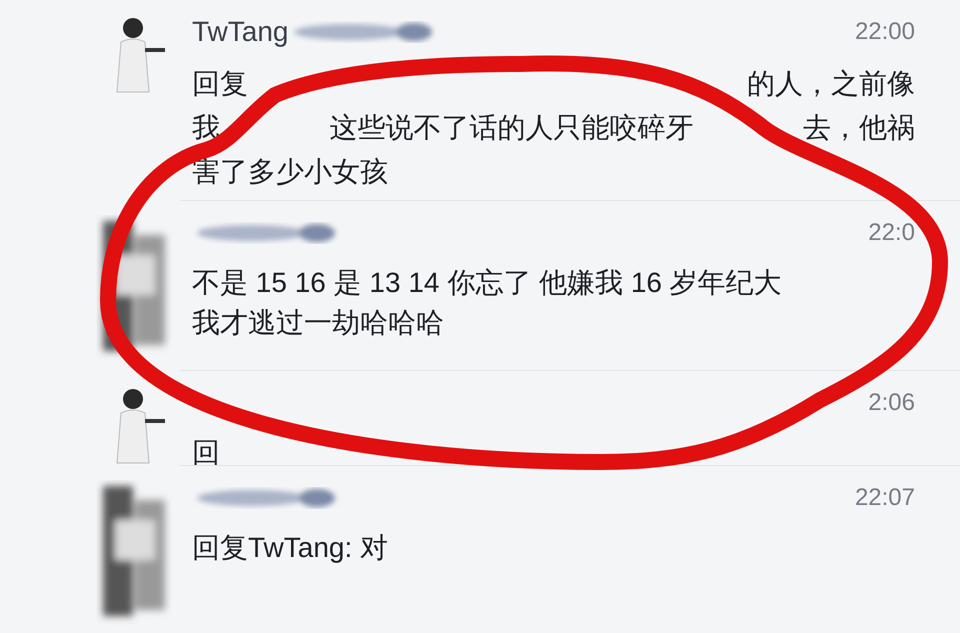 Image resolution: width=960 pixels, height=633 pixels. What do you see at coordinates (512, 128) in the screenshot?
I see `message-text: 这些说不了话的人只能咬碎牙` at bounding box center [512, 128].